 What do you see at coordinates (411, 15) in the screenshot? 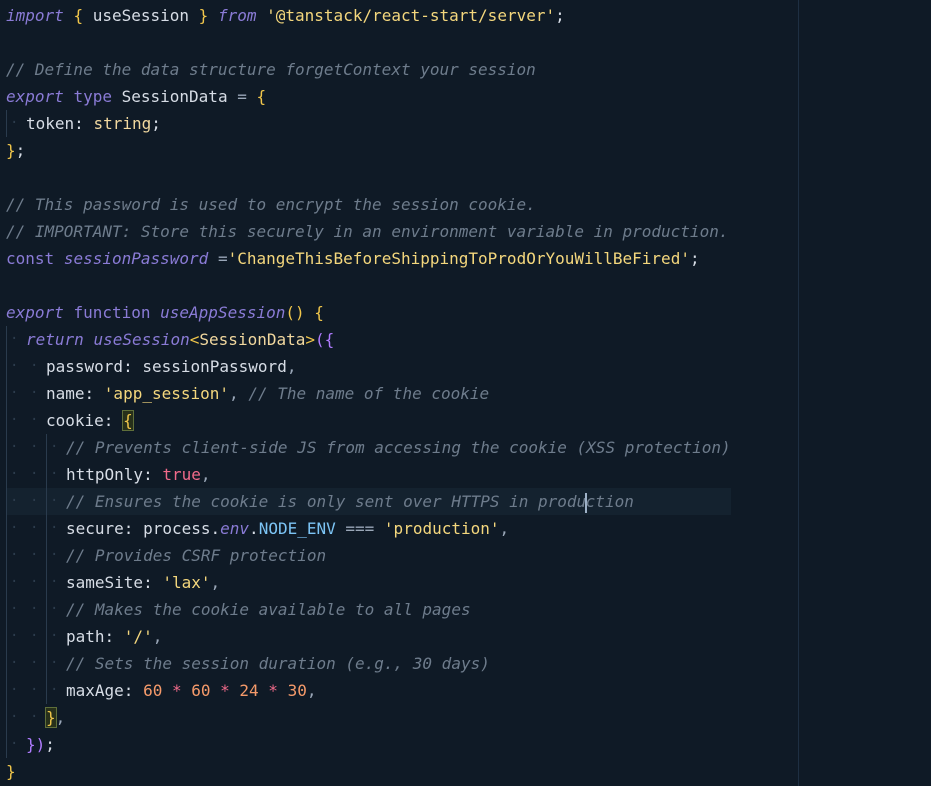
I see `string: '@tanstack/react-start/server'` at bounding box center [411, 15].